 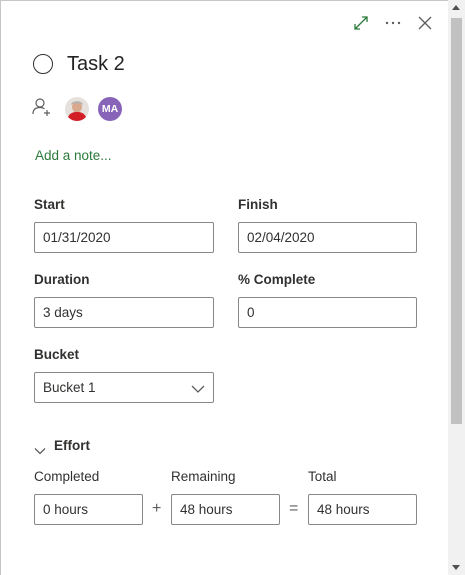 I want to click on duration-label: Duration, so click(x=62, y=279).